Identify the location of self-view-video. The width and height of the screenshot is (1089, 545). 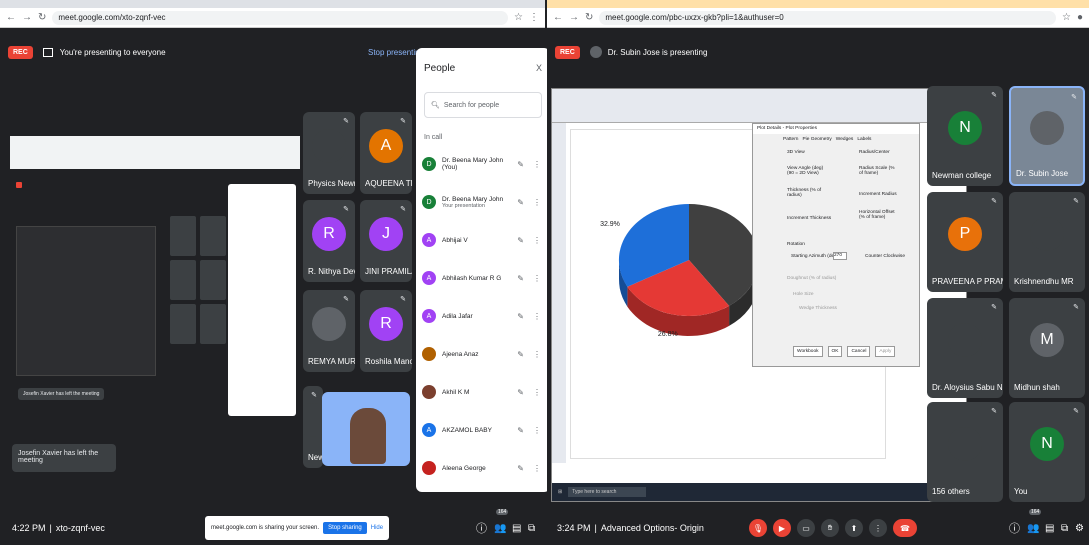
(366, 429).